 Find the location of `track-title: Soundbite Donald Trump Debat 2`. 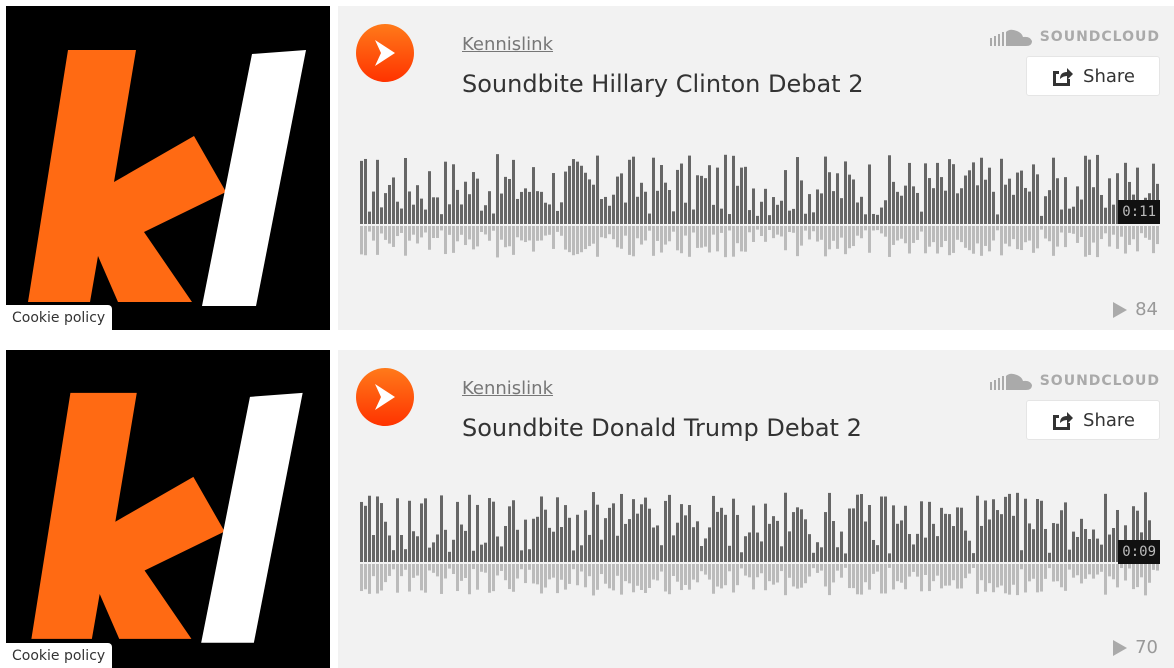

track-title: Soundbite Donald Trump Debat 2 is located at coordinates (662, 428).